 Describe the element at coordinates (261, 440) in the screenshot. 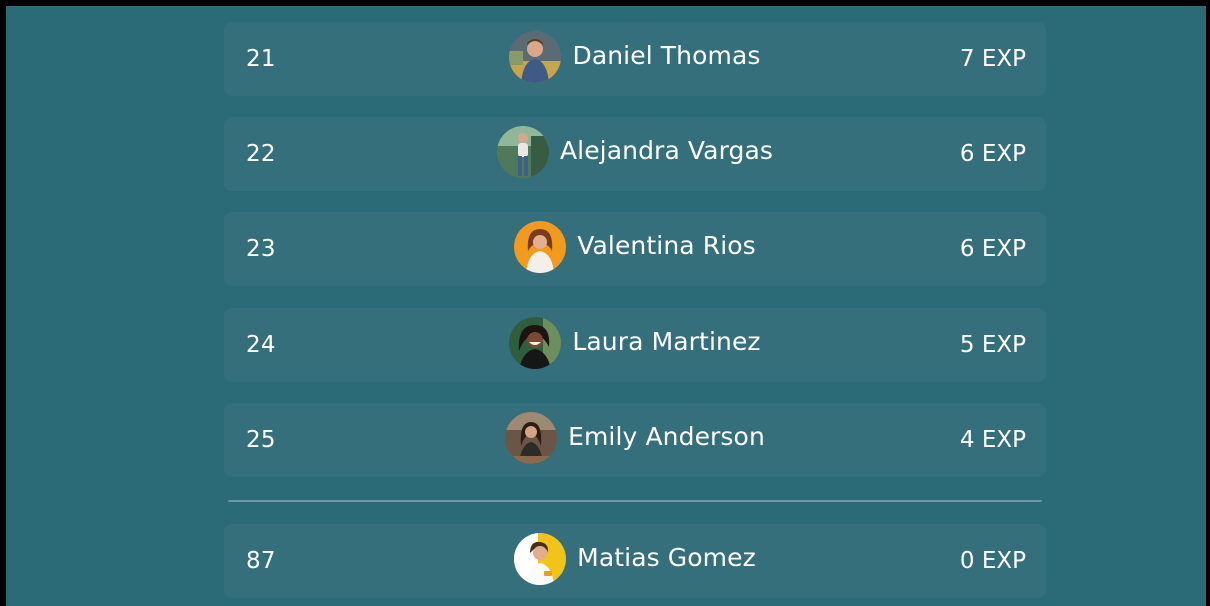

I see `rank-number: 25` at that location.